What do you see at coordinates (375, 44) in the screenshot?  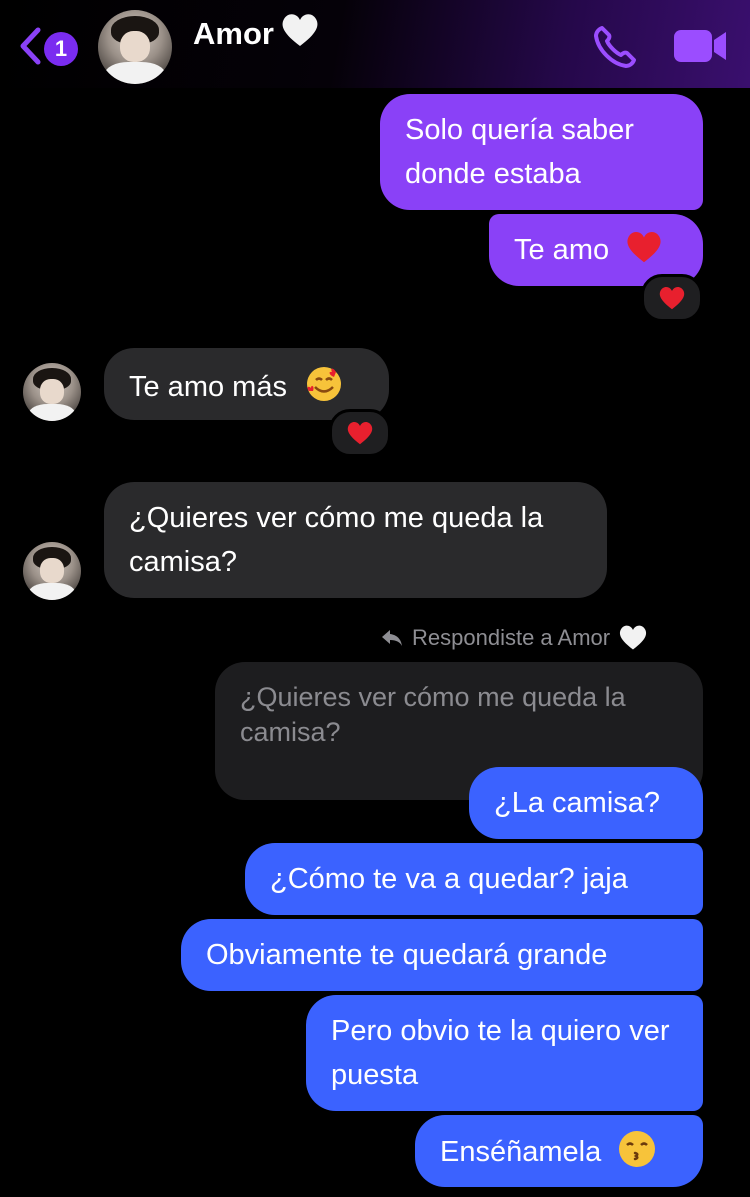 I see `chat-header: 1 Amor` at bounding box center [375, 44].